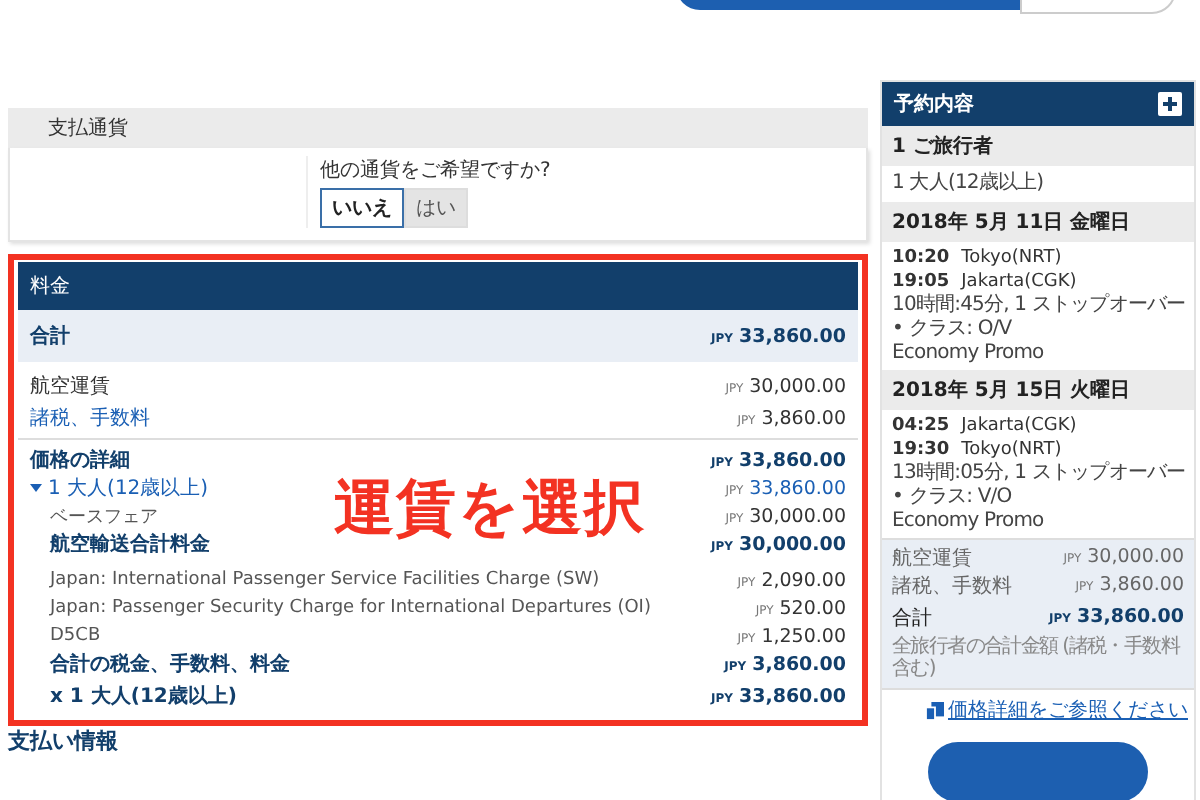  What do you see at coordinates (952, 586) in the screenshot?
I see `price-label: 諸税、手数料` at bounding box center [952, 586].